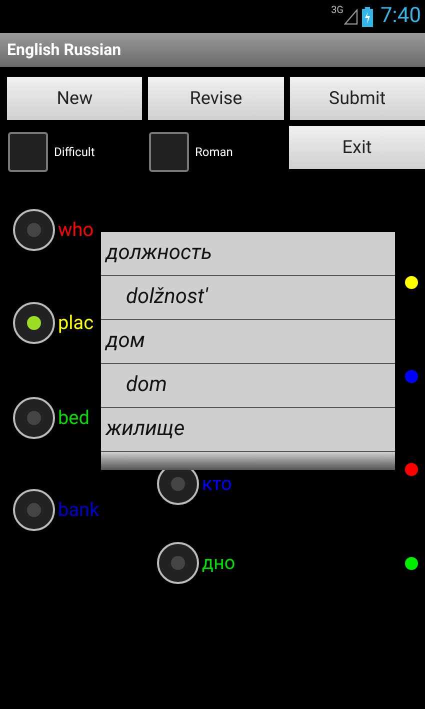 Image resolution: width=425 pixels, height=709 pixels. I want to click on list-item: dom, so click(248, 386).